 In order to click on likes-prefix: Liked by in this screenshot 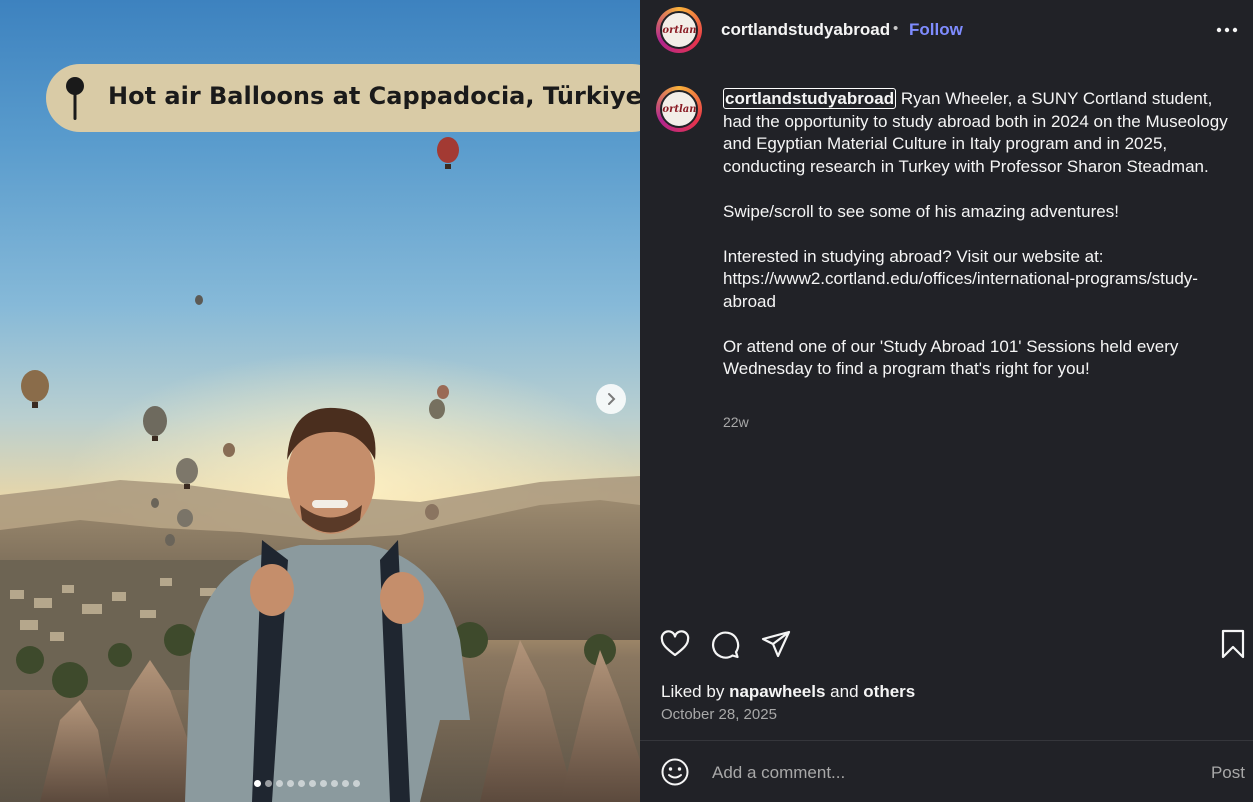, I will do `click(693, 691)`.